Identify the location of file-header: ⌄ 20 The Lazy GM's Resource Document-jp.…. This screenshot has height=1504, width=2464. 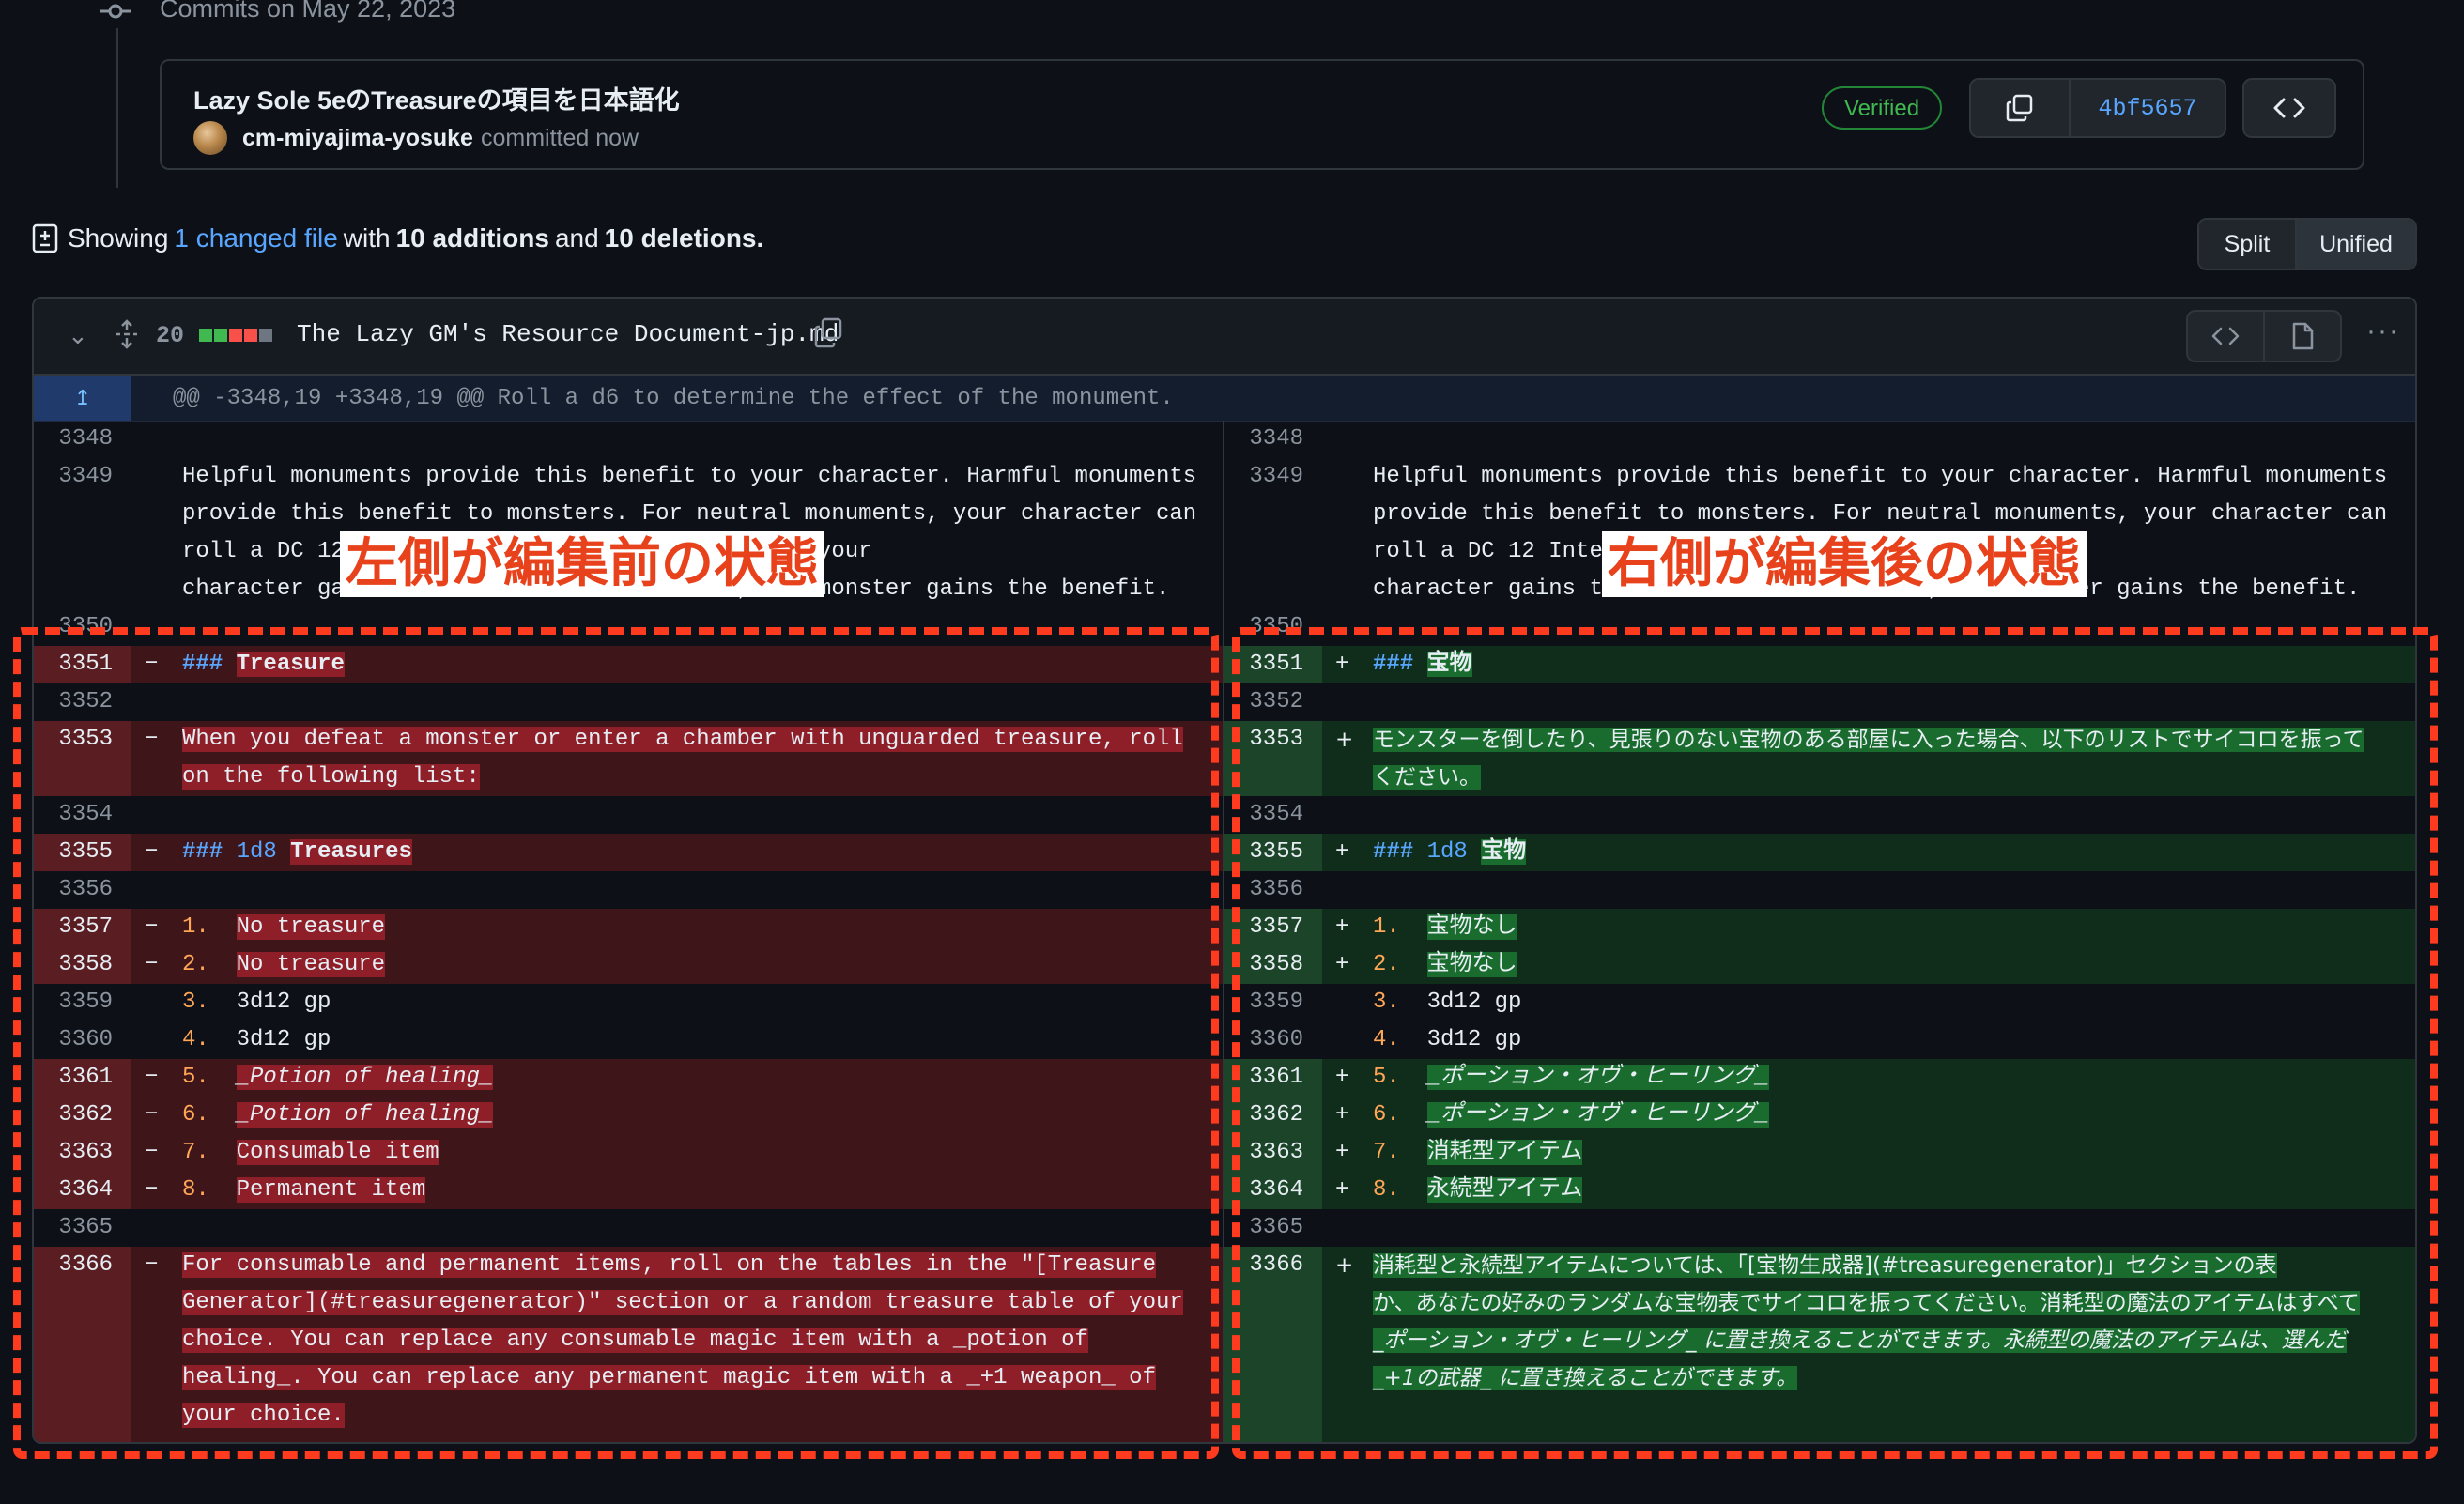
(1224, 337).